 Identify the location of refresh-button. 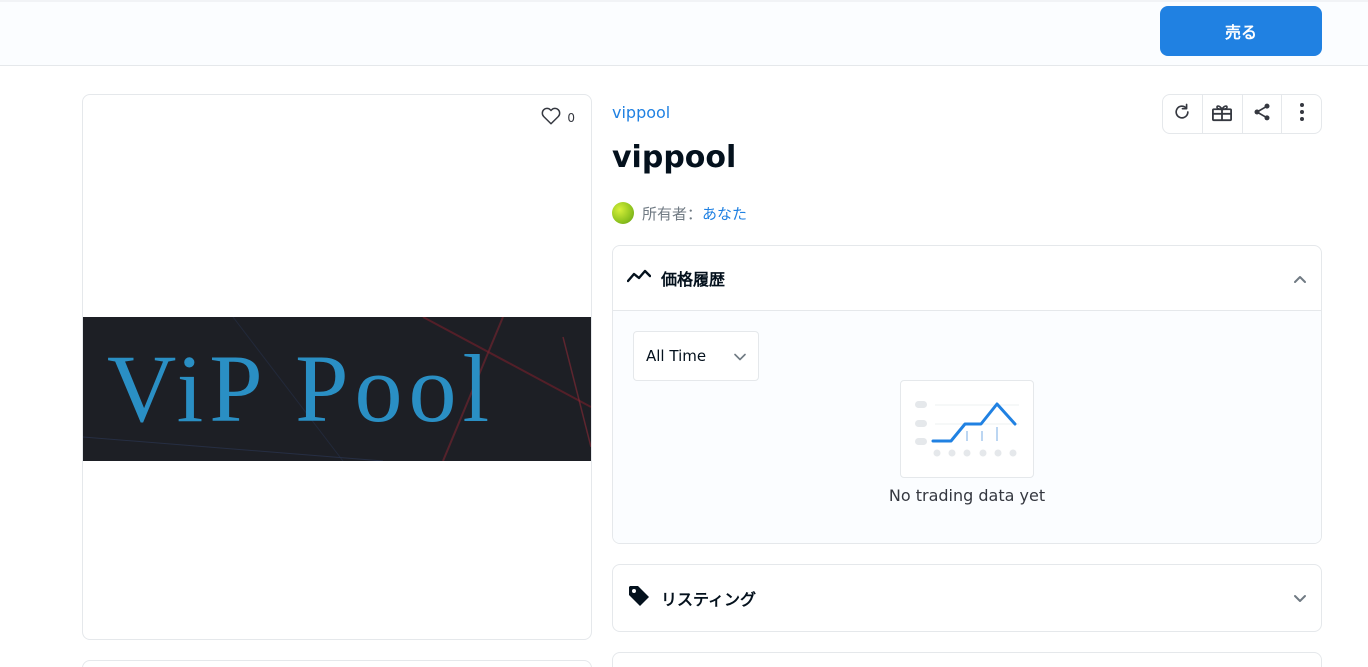
(1183, 114).